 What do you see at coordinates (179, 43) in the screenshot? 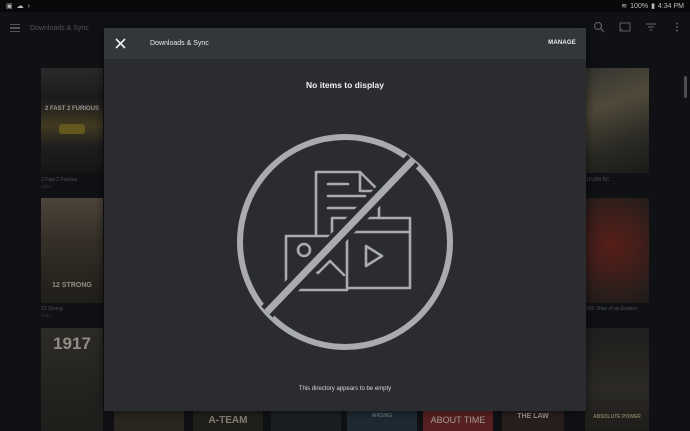
I see `dialog-title: Downloads & Sync` at bounding box center [179, 43].